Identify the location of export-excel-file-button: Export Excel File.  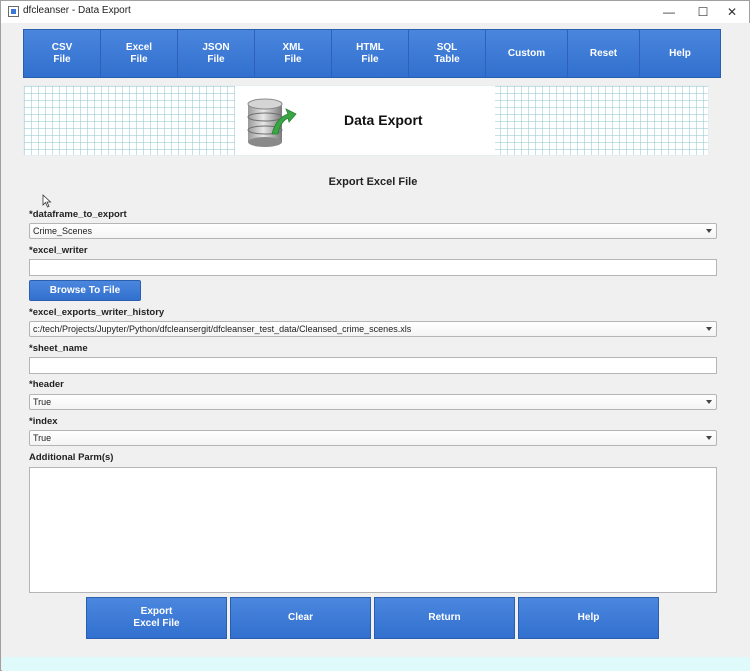
(156, 618).